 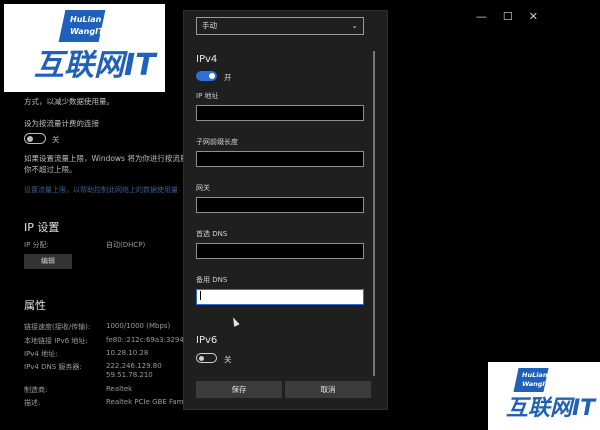 What do you see at coordinates (280, 26) in the screenshot?
I see `ip-mode-select: 手动 ⌄` at bounding box center [280, 26].